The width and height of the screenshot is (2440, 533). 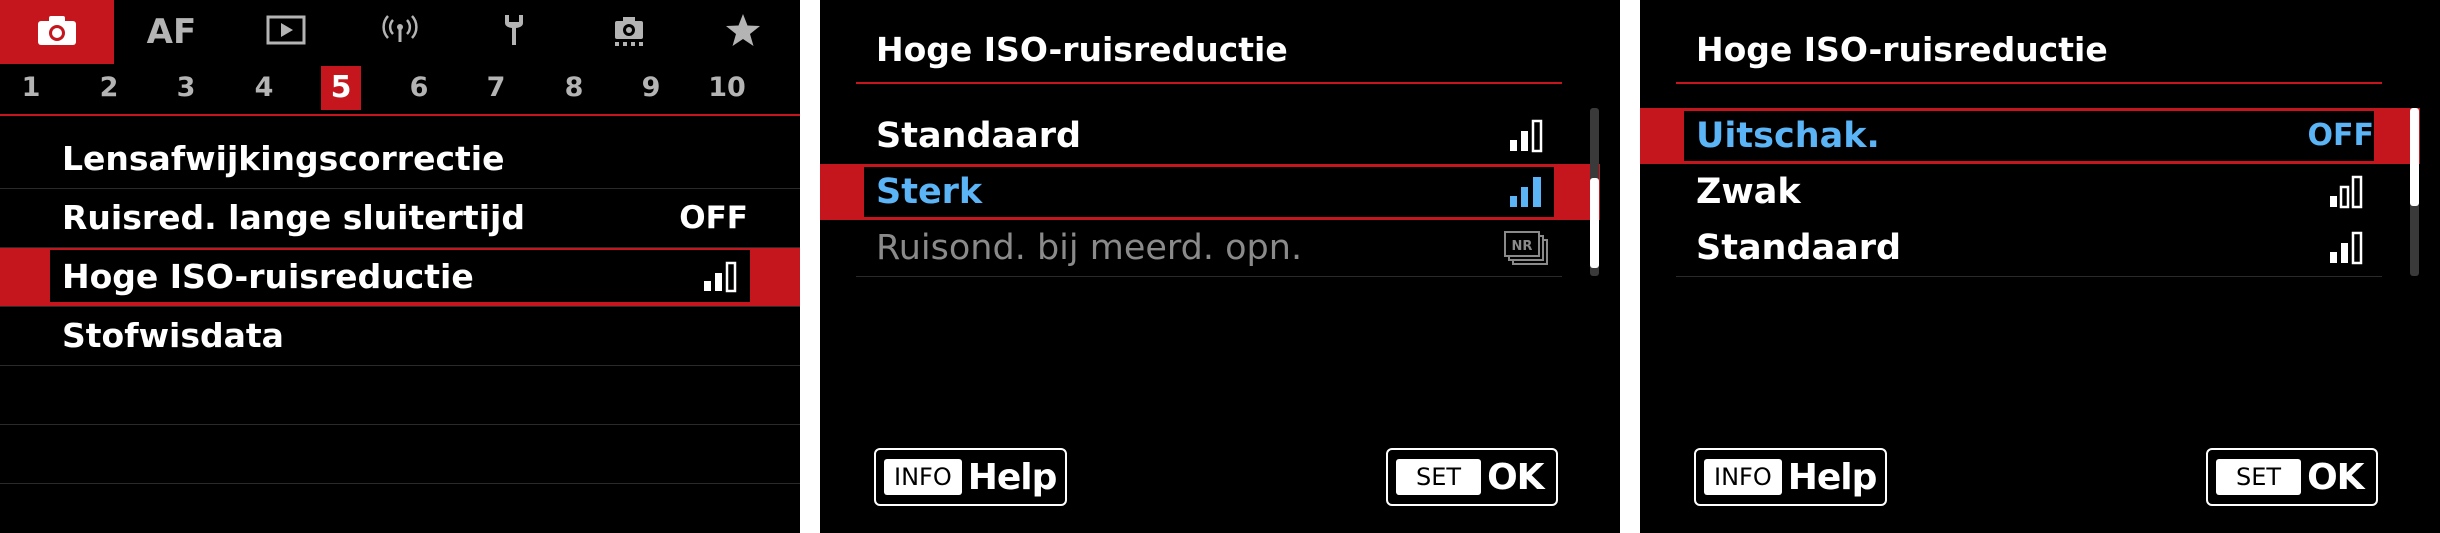 I want to click on option-value: OFF, so click(x=2341, y=135).